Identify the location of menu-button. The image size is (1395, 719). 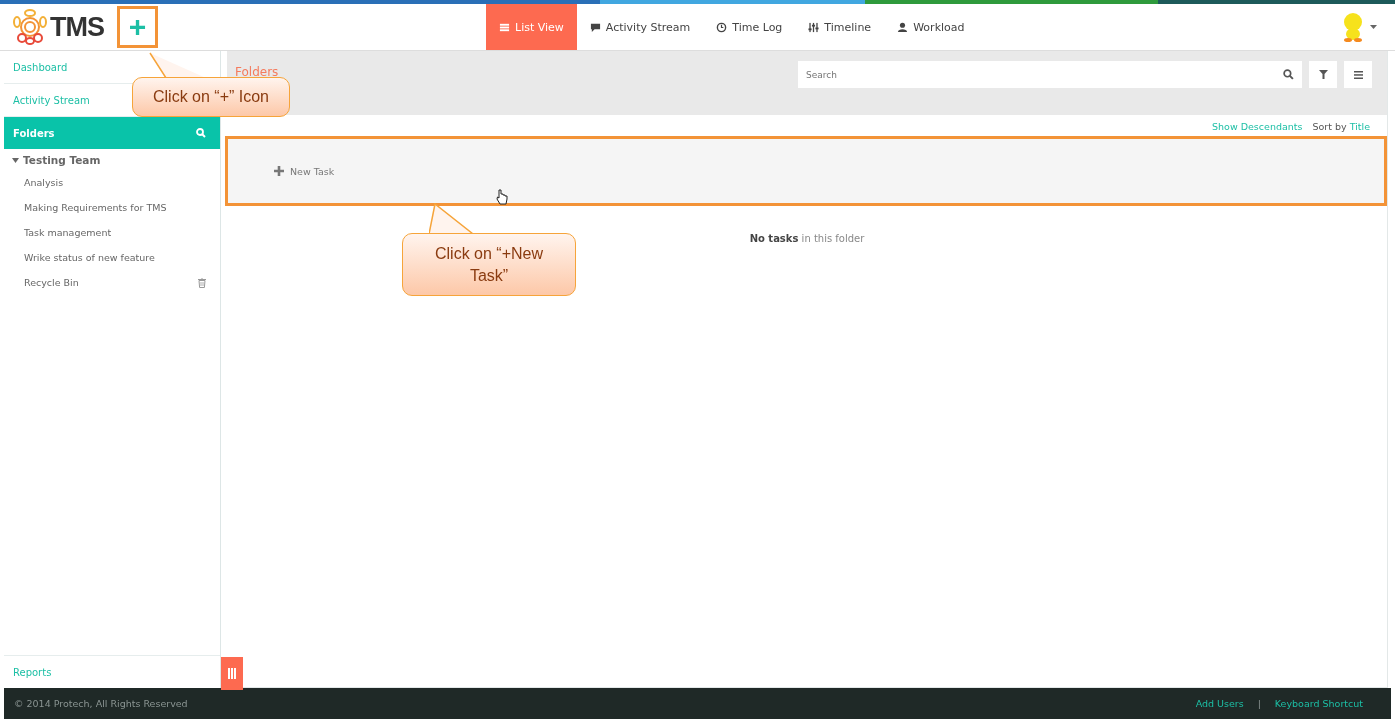
(1358, 74).